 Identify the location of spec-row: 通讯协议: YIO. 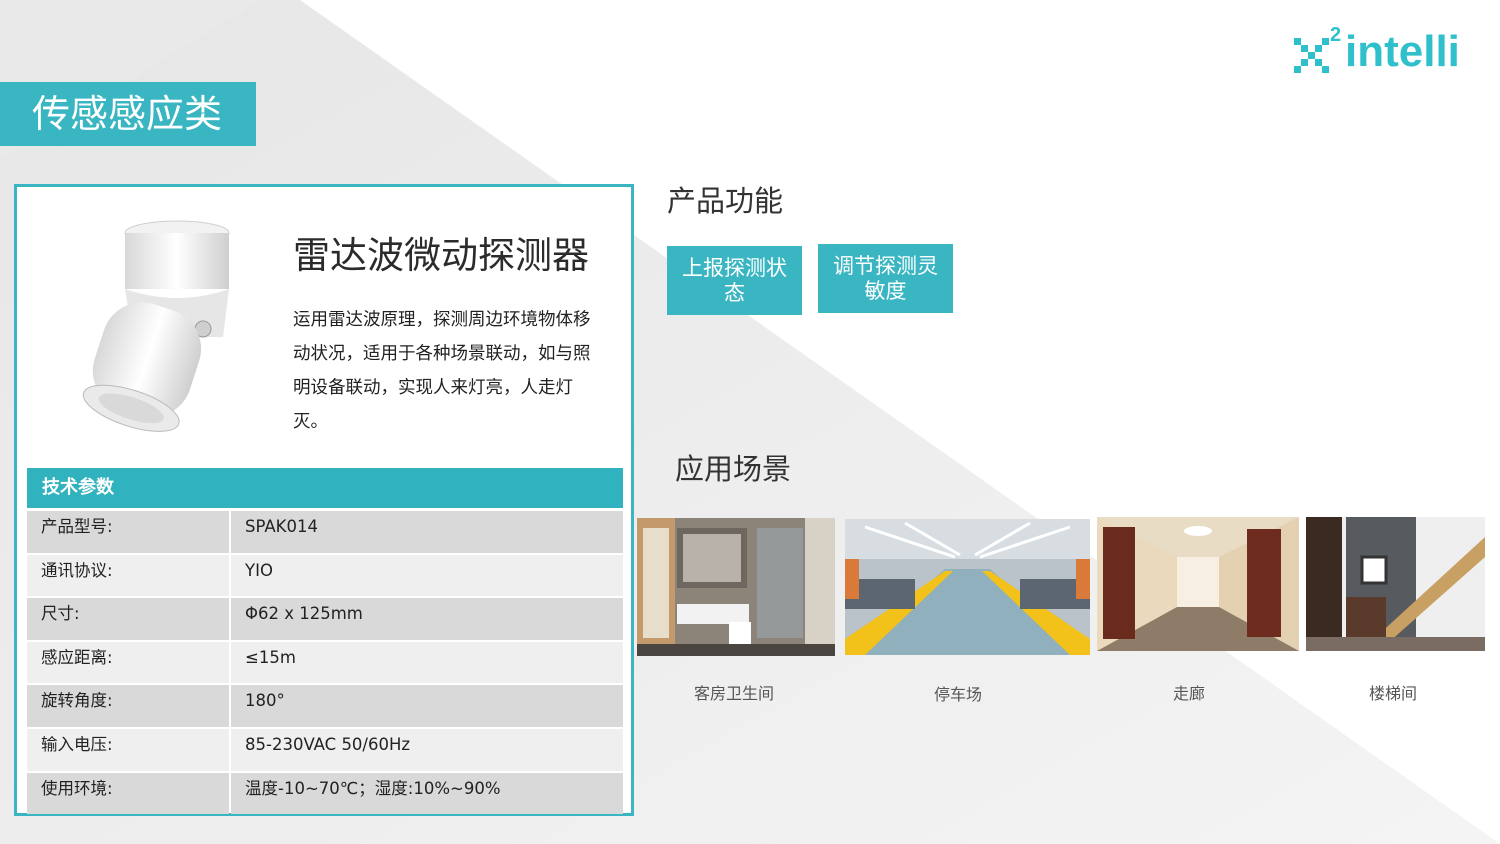
(325, 575).